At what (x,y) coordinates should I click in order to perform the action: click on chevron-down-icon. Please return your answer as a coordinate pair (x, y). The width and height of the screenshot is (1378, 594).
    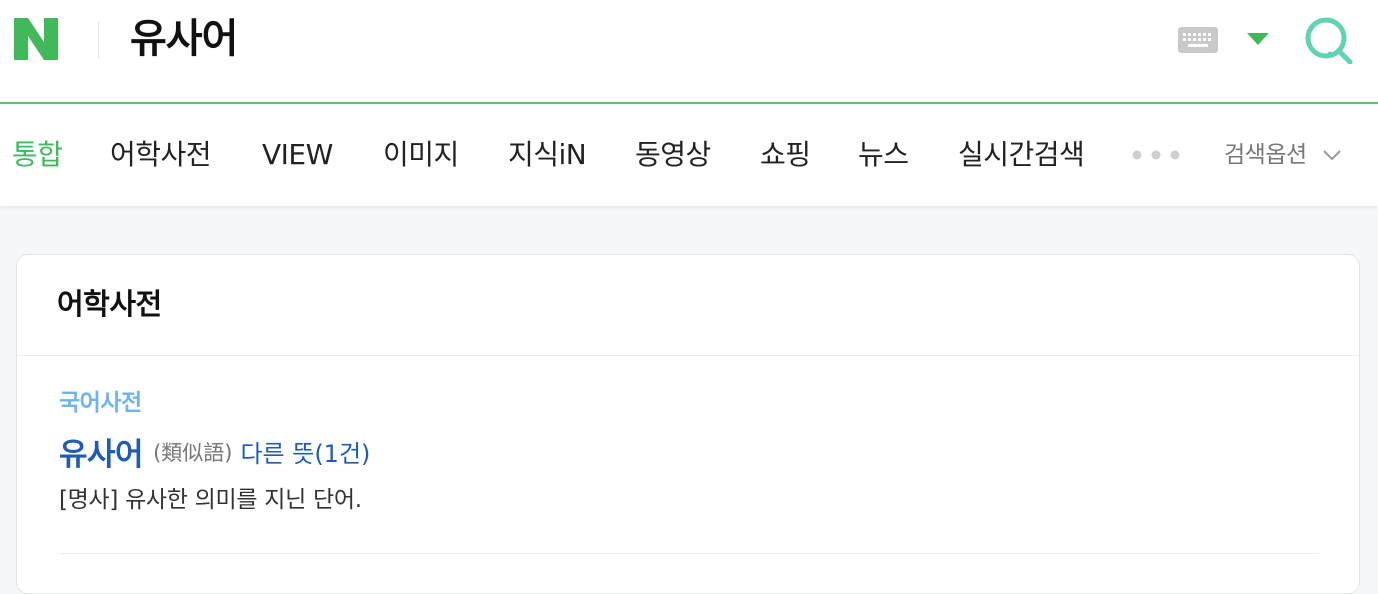
    Looking at the image, I should click on (1332, 155).